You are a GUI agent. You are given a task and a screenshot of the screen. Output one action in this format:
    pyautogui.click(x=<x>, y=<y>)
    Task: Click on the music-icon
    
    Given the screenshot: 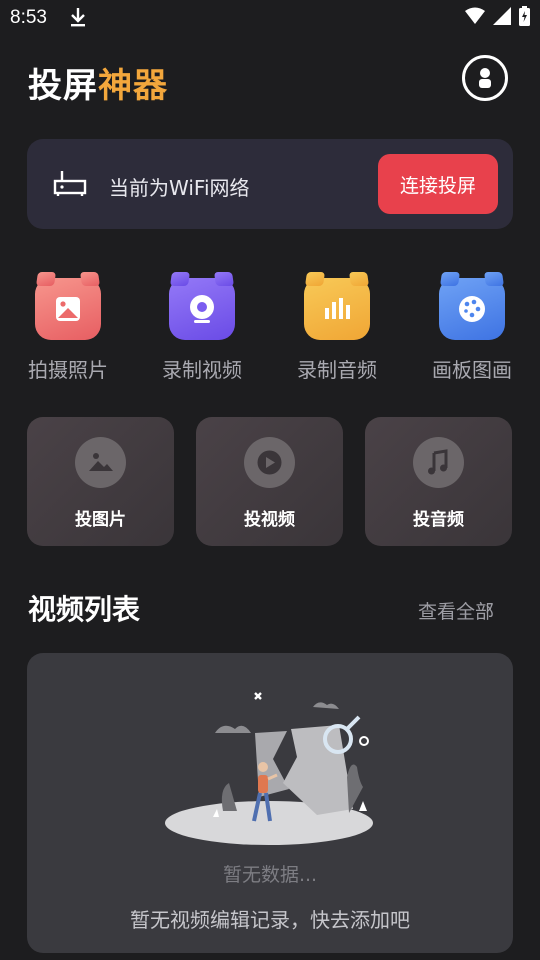 What is the action you would take?
    pyautogui.click(x=438, y=462)
    